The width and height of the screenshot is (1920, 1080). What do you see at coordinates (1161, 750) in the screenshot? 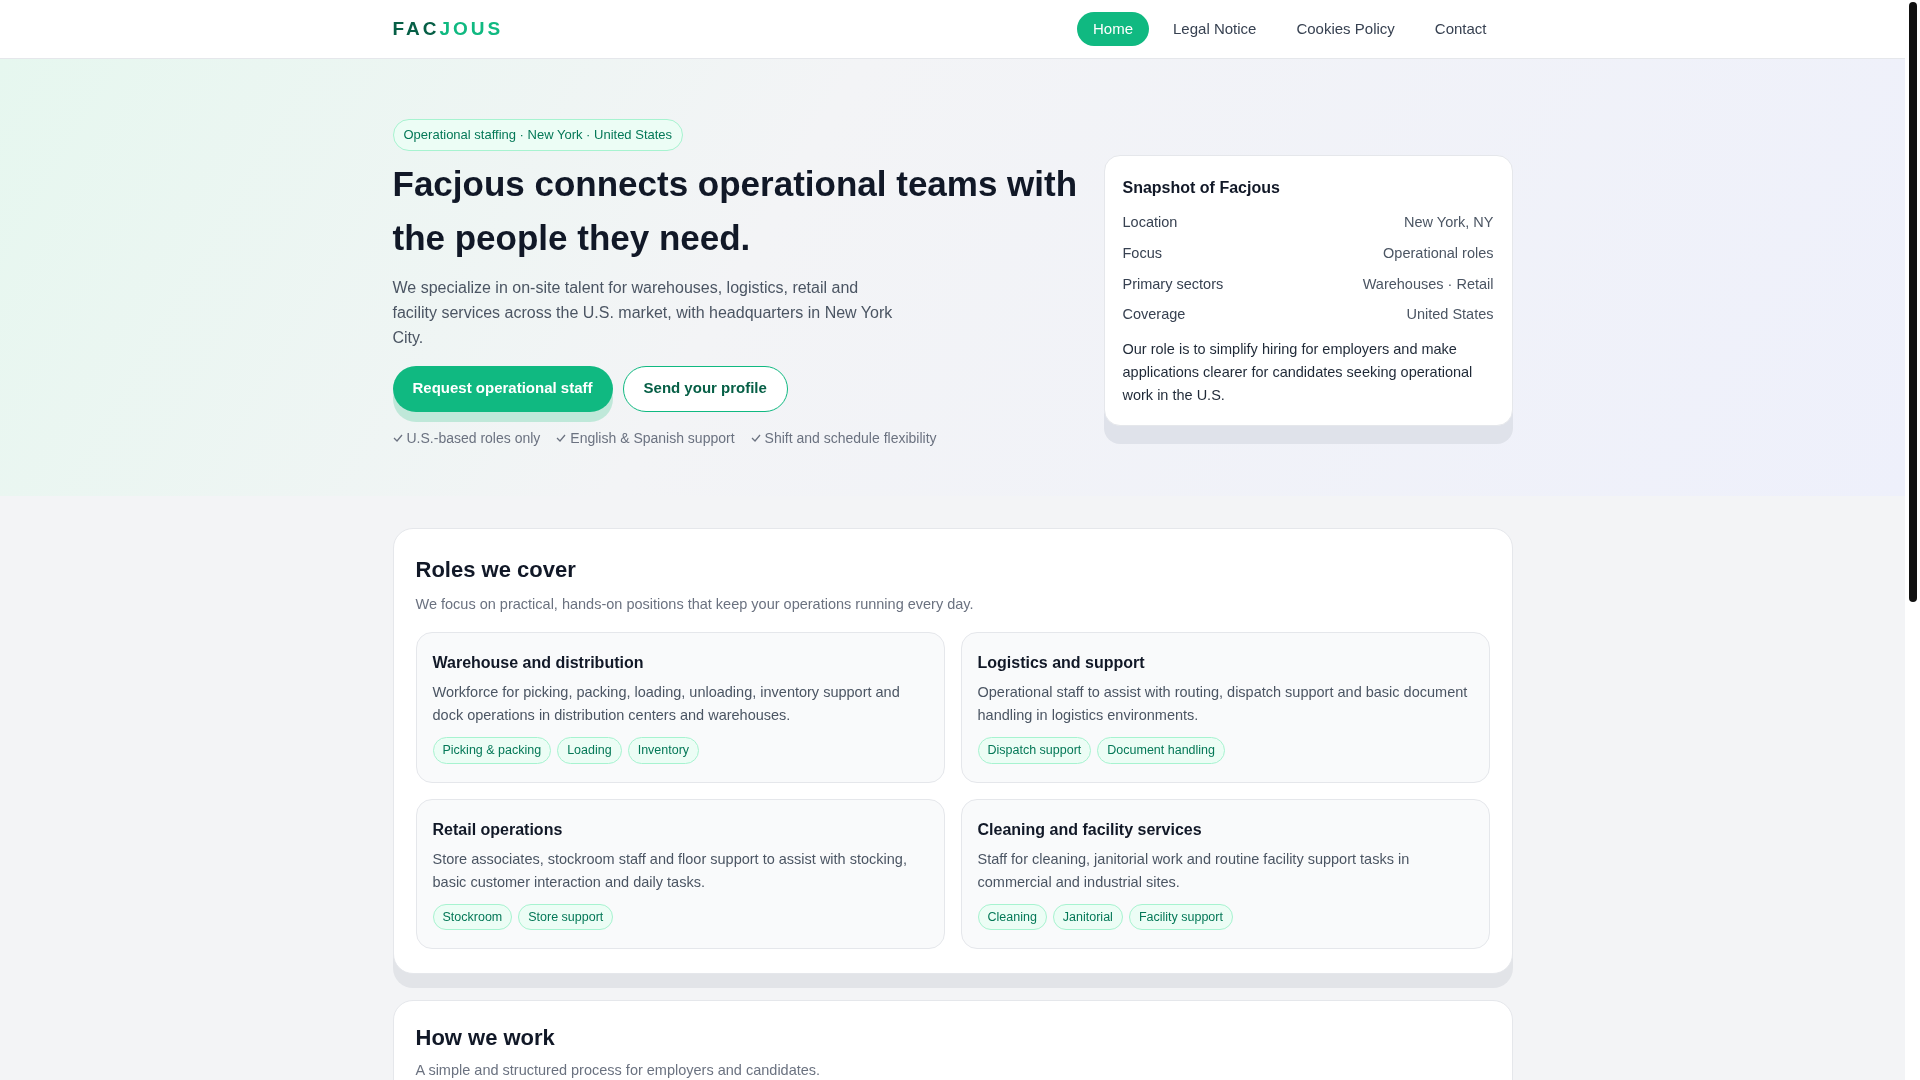
I see `role-tag: Document handling` at bounding box center [1161, 750].